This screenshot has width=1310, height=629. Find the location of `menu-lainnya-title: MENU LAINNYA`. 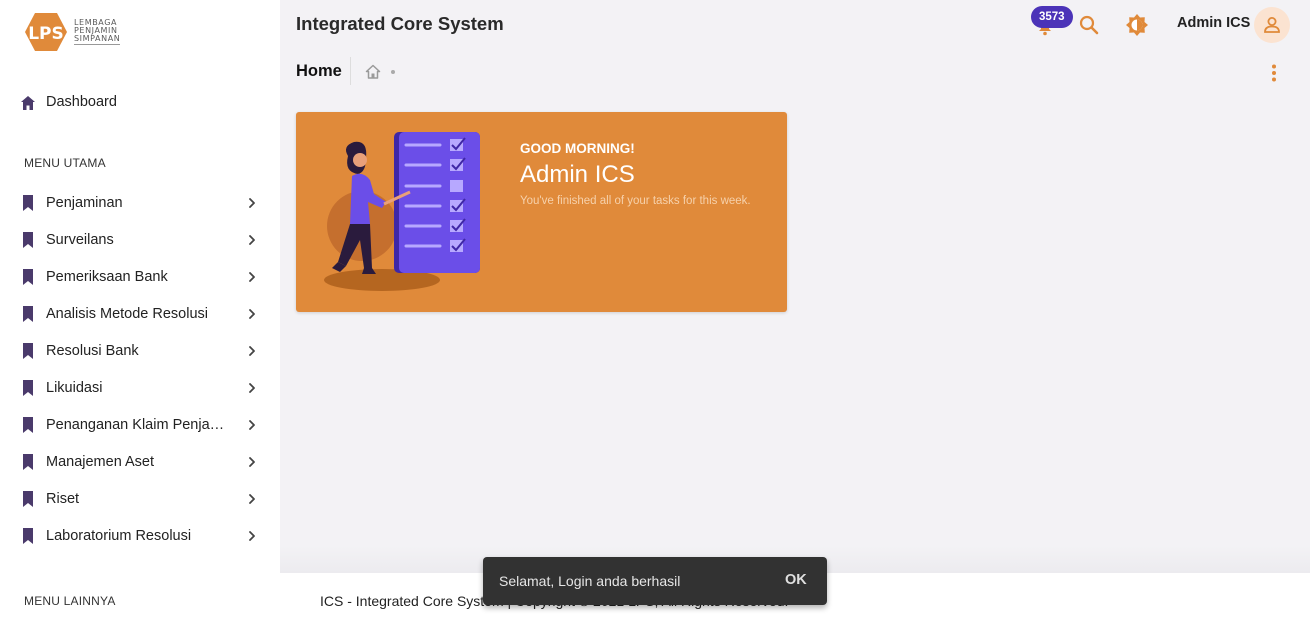

menu-lainnya-title: MENU LAINNYA is located at coordinates (70, 601).